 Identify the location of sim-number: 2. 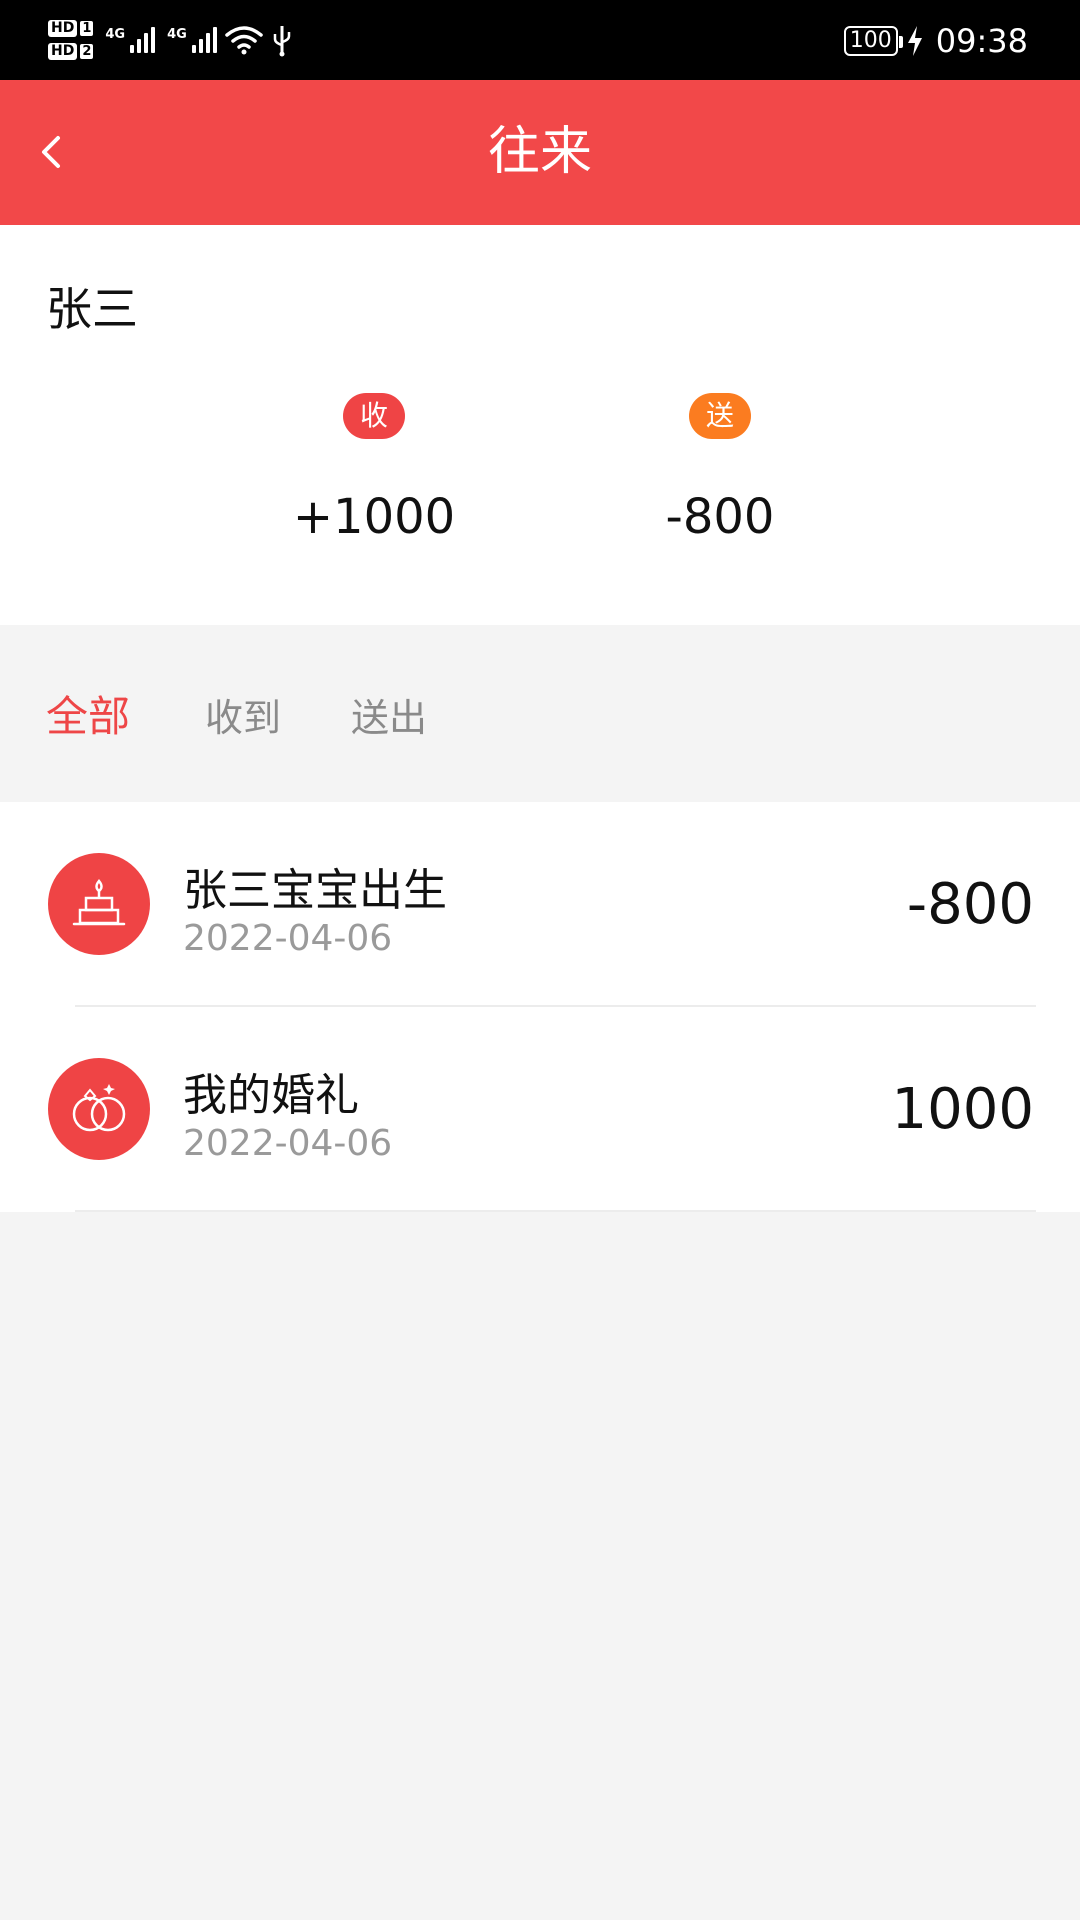
(87, 51).